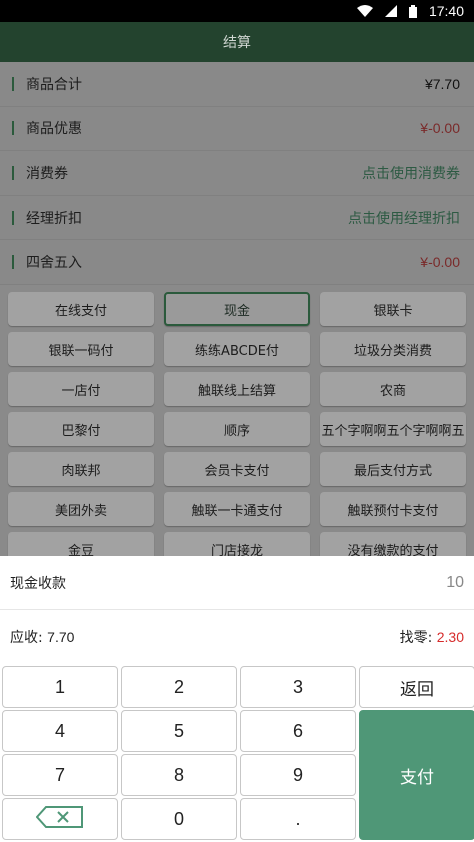 The height and width of the screenshot is (842, 474). Describe the element at coordinates (54, 84) in the screenshot. I see `summary-label: 商品合计` at that location.